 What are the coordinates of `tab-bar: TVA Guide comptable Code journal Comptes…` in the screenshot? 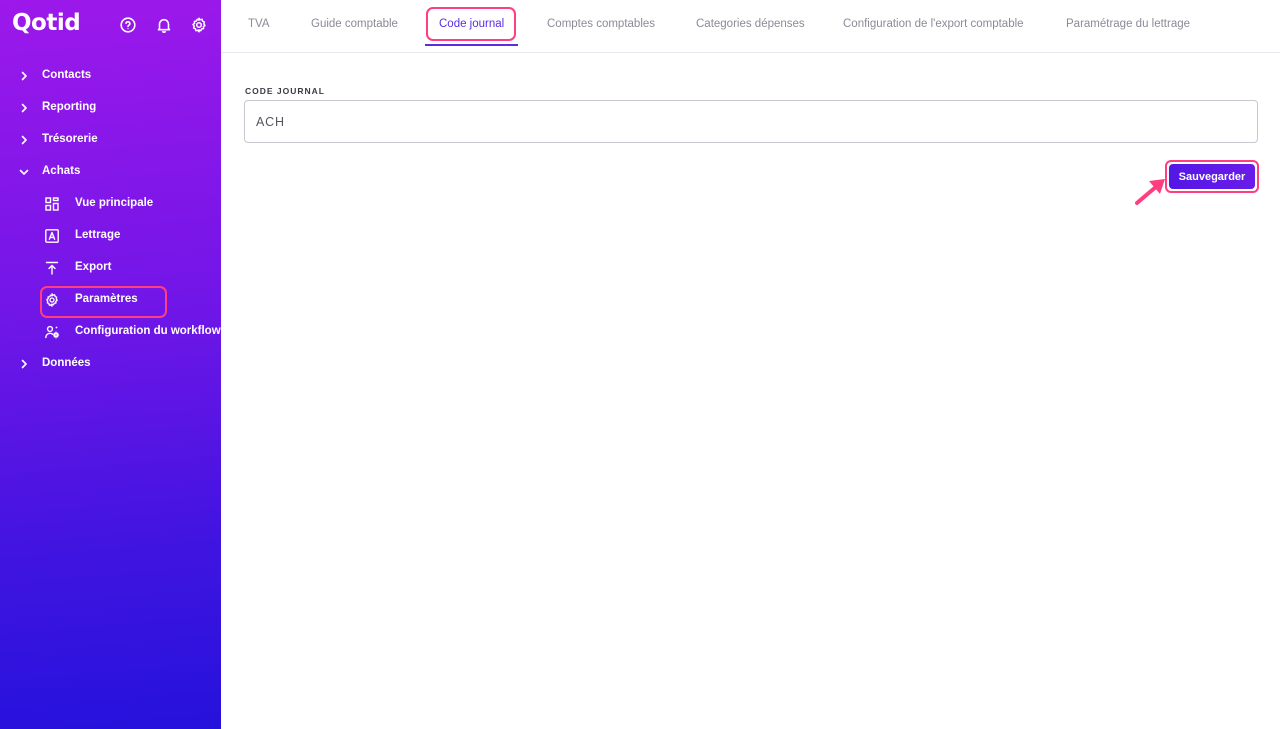 It's located at (750, 26).